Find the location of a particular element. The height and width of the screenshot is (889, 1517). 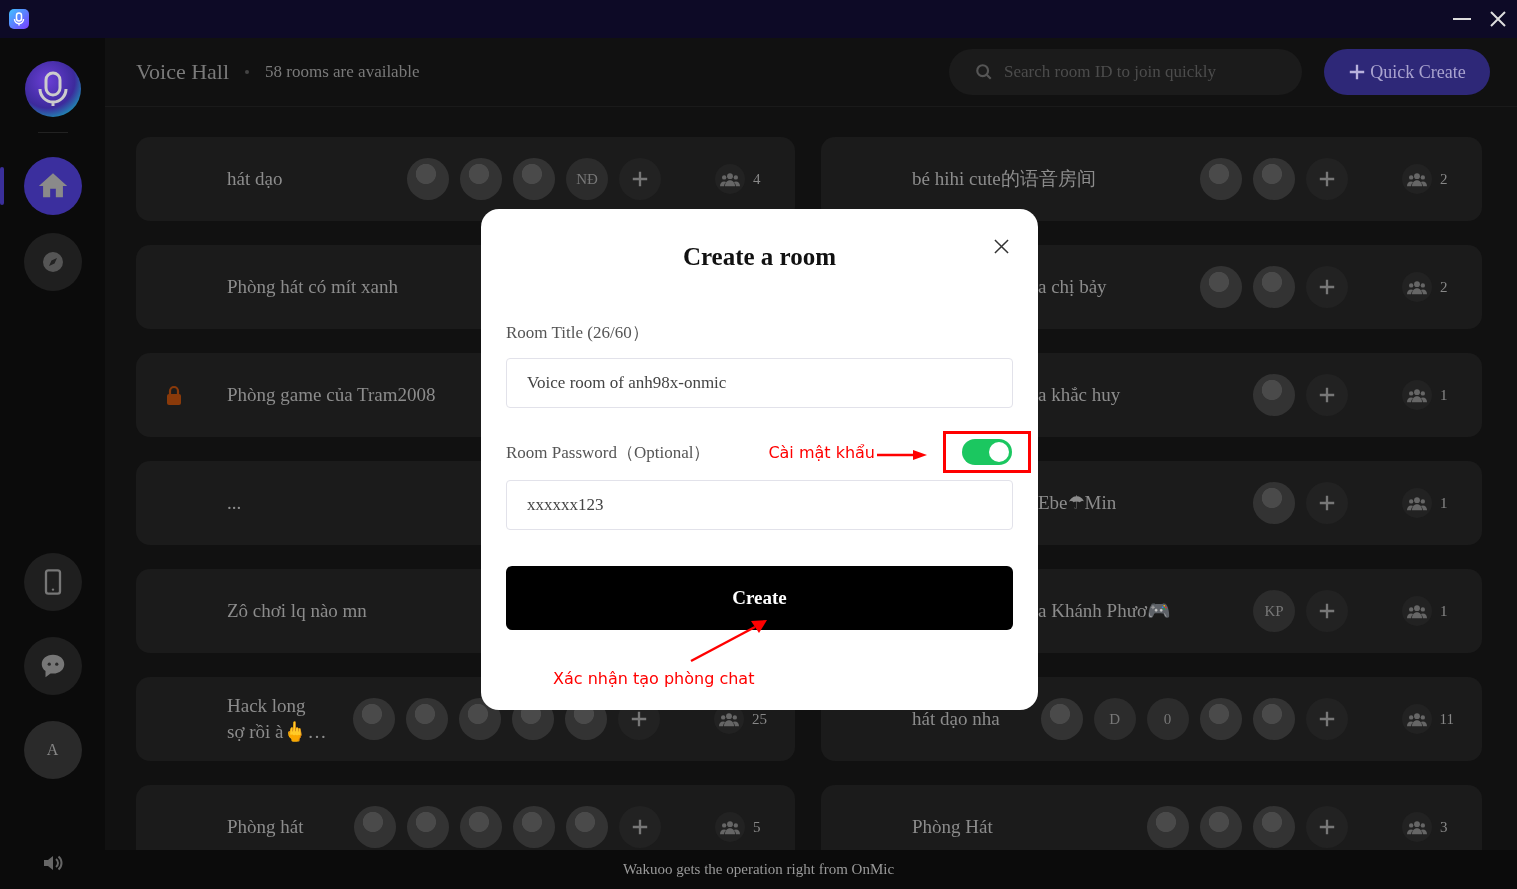

page-title: Voice Hall is located at coordinates (183, 72).